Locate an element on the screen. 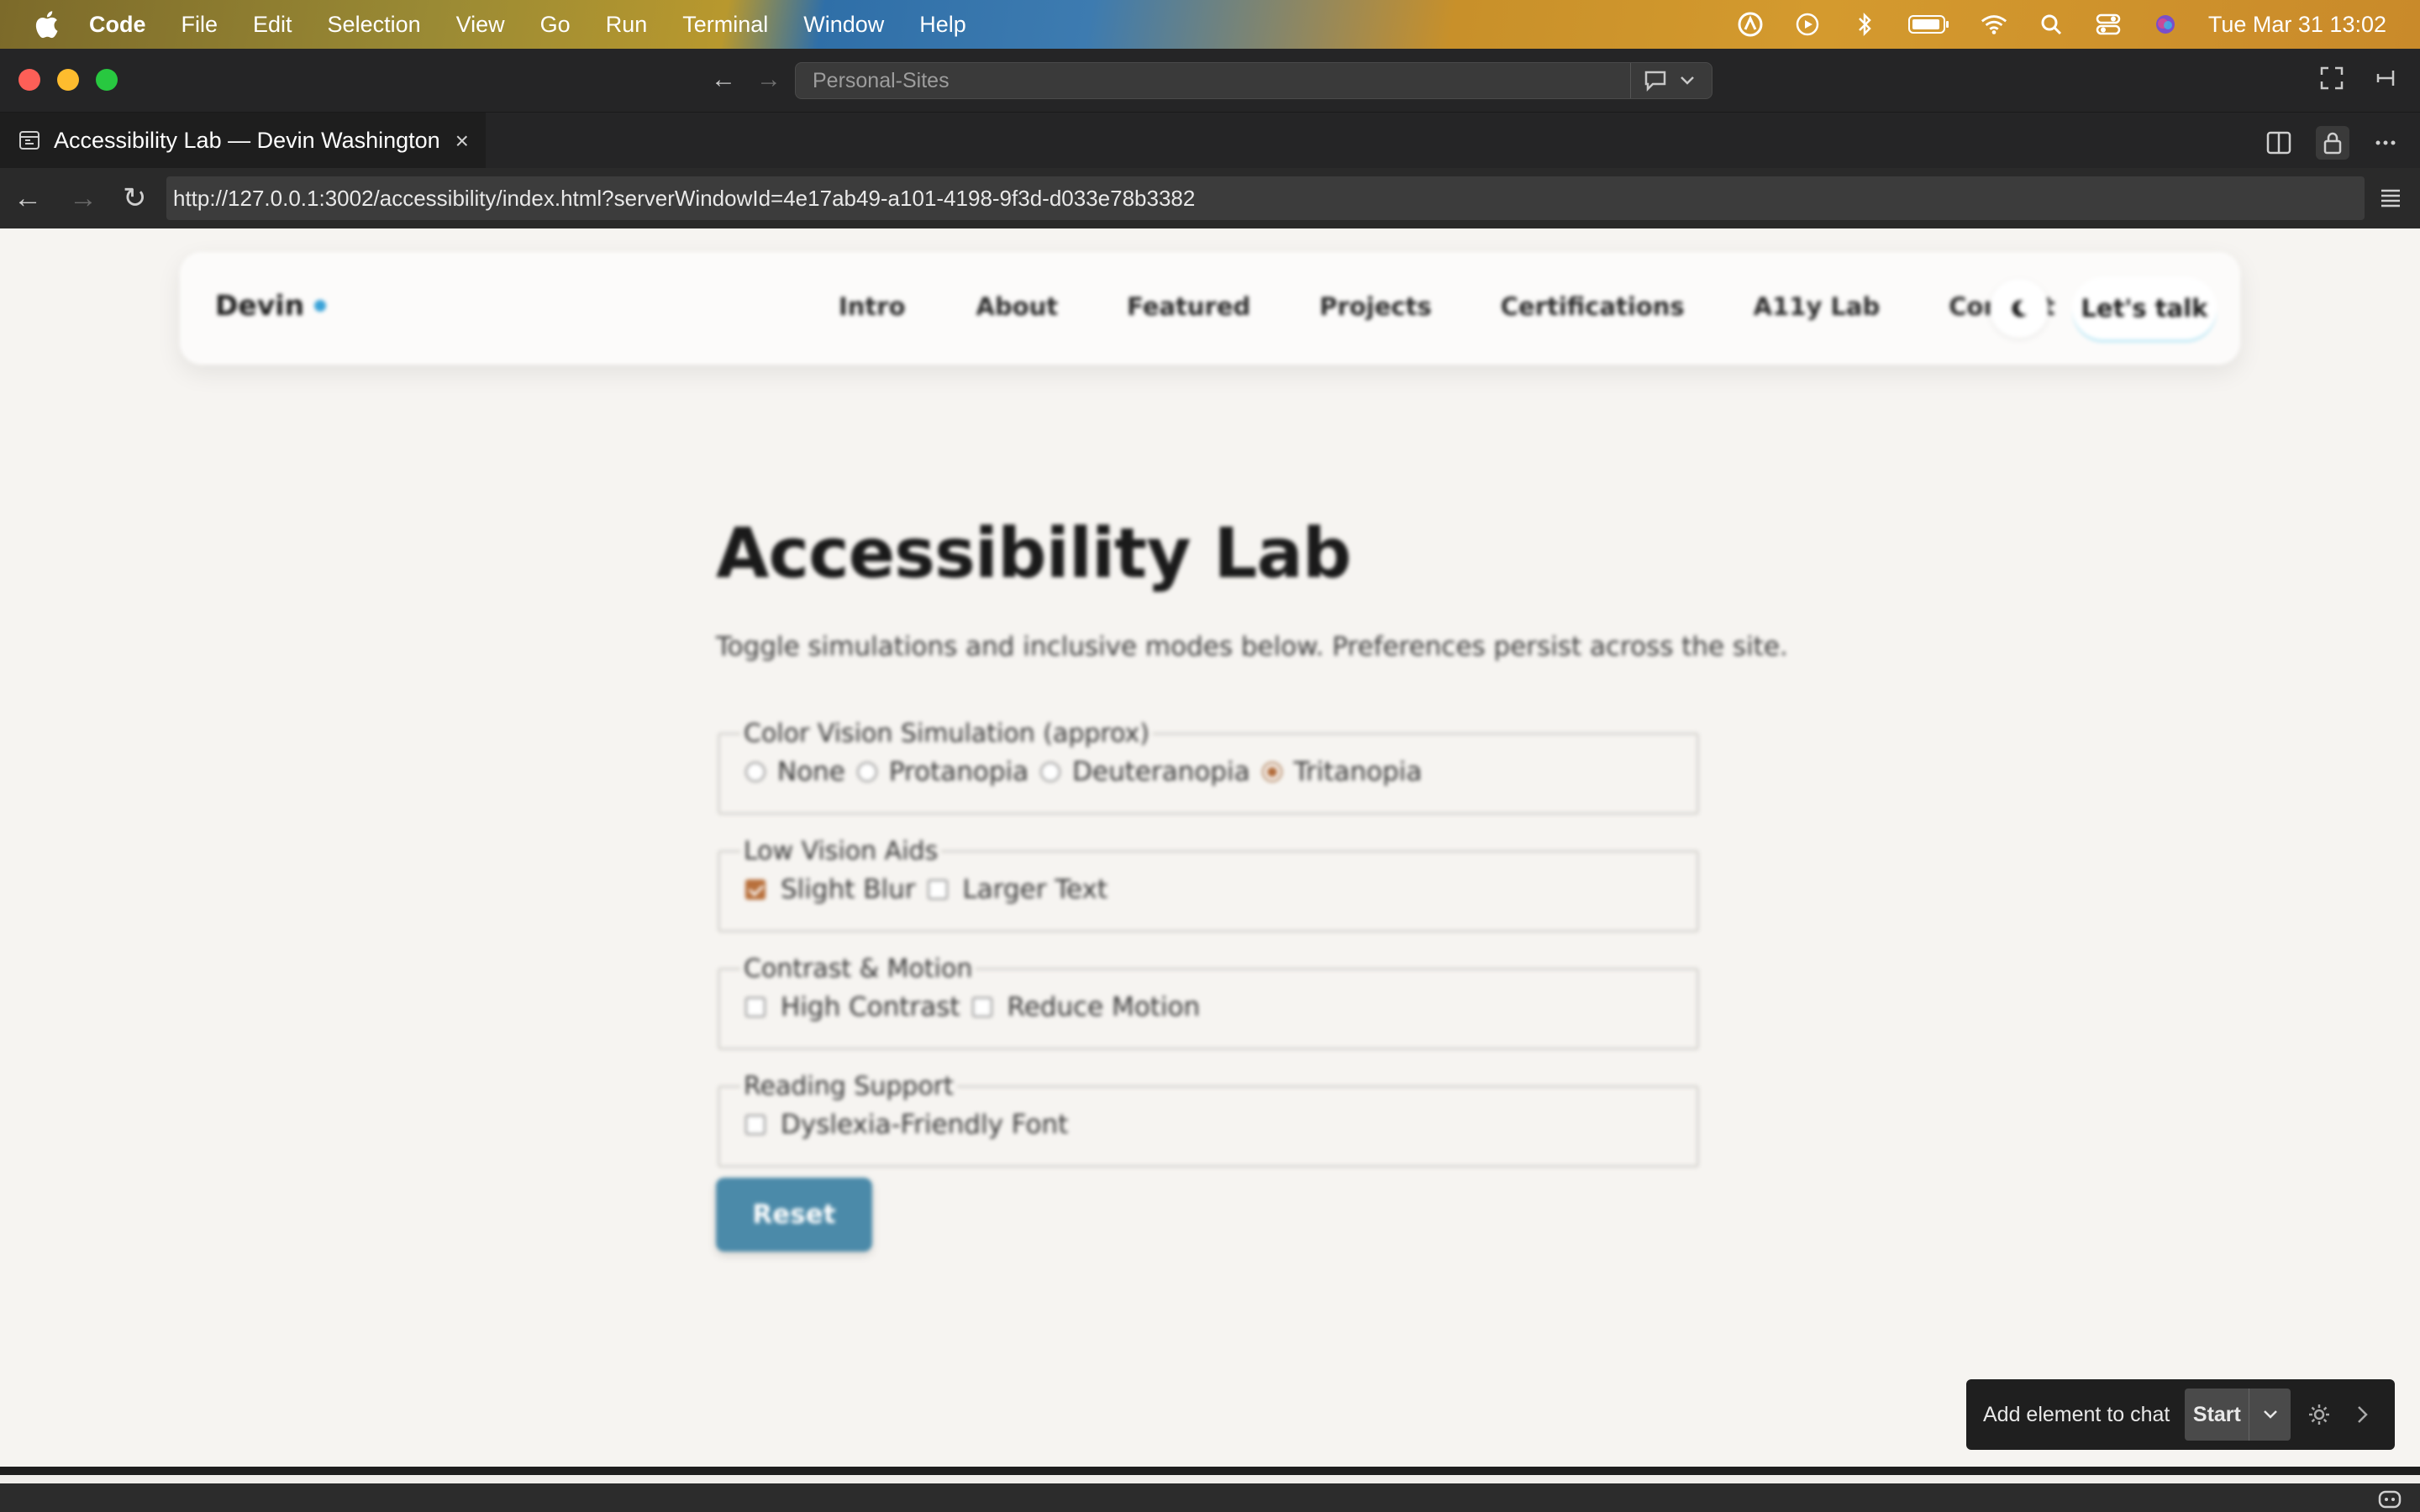 This screenshot has height=1512, width=2420. start-split-button: Start is located at coordinates (2238, 1415).